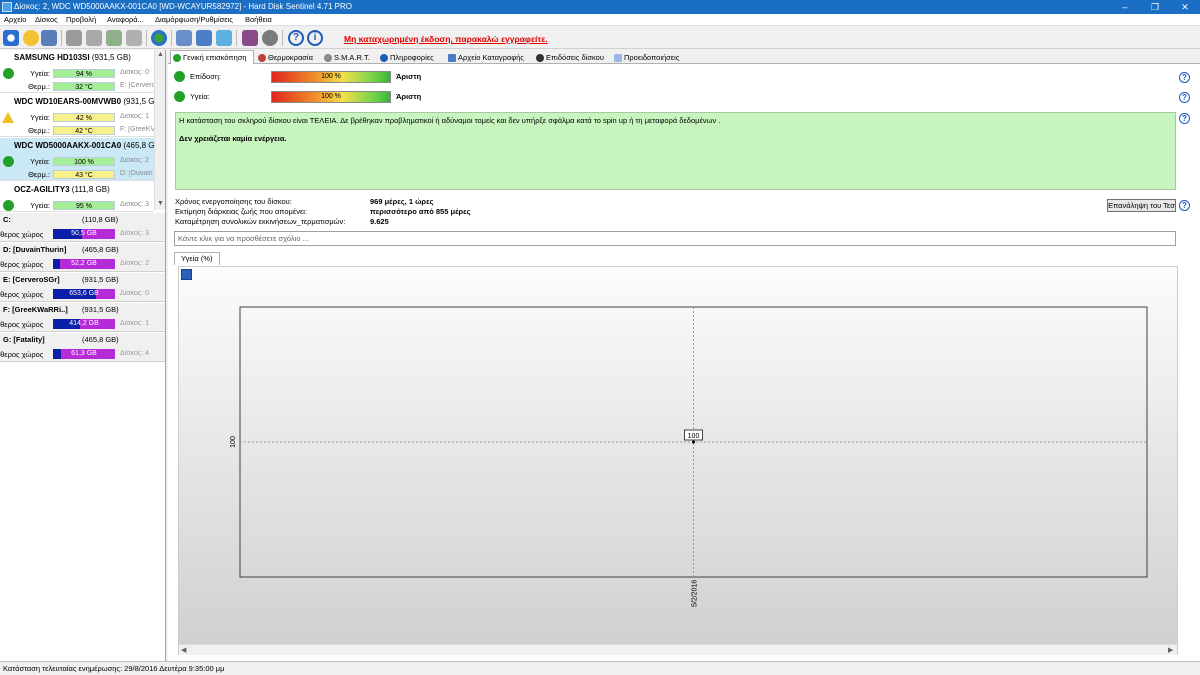 The width and height of the screenshot is (1200, 675). What do you see at coordinates (84, 324) in the screenshot?
I see `free-space-bar: 414,2 GB` at bounding box center [84, 324].